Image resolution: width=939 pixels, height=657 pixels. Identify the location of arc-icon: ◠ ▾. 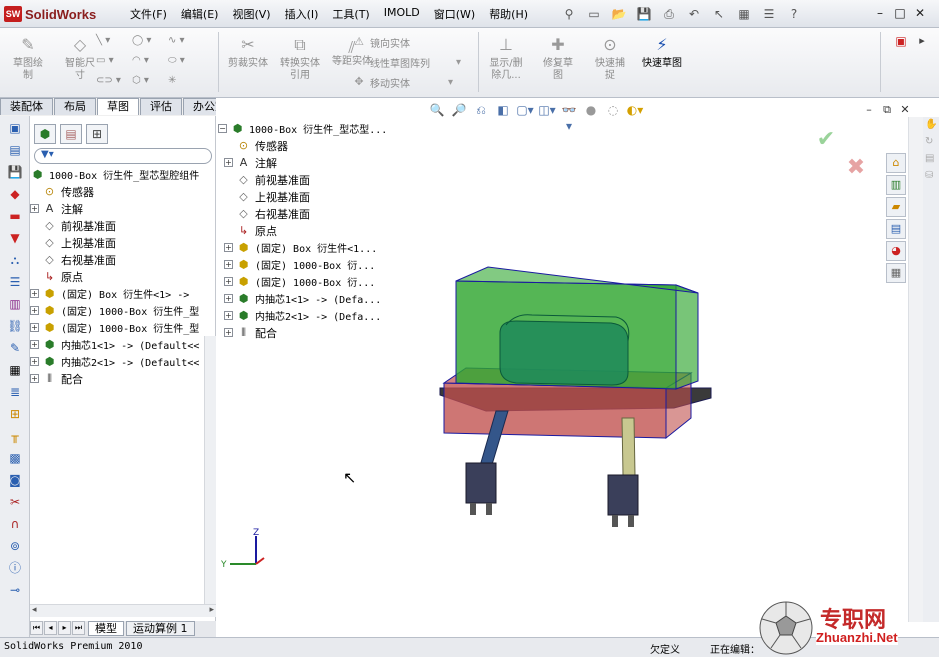
(150, 60).